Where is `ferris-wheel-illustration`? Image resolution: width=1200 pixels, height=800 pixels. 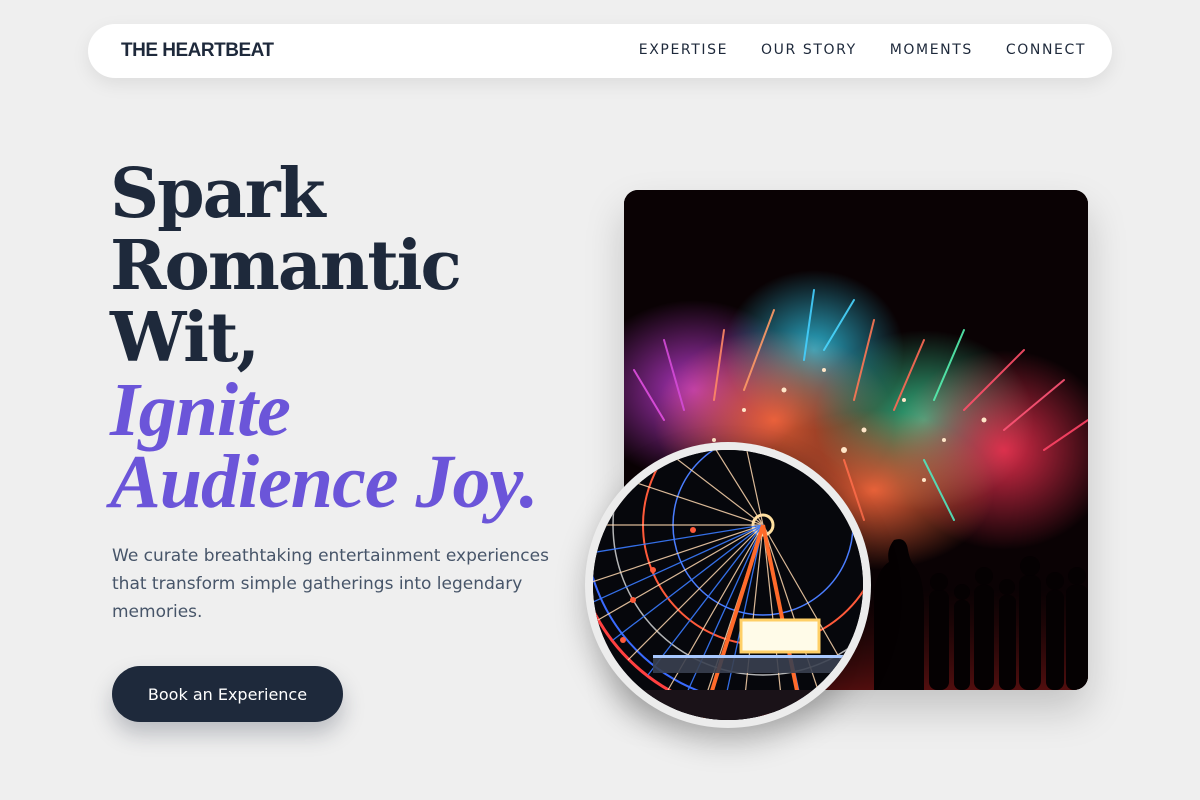
ferris-wheel-illustration is located at coordinates (728, 585).